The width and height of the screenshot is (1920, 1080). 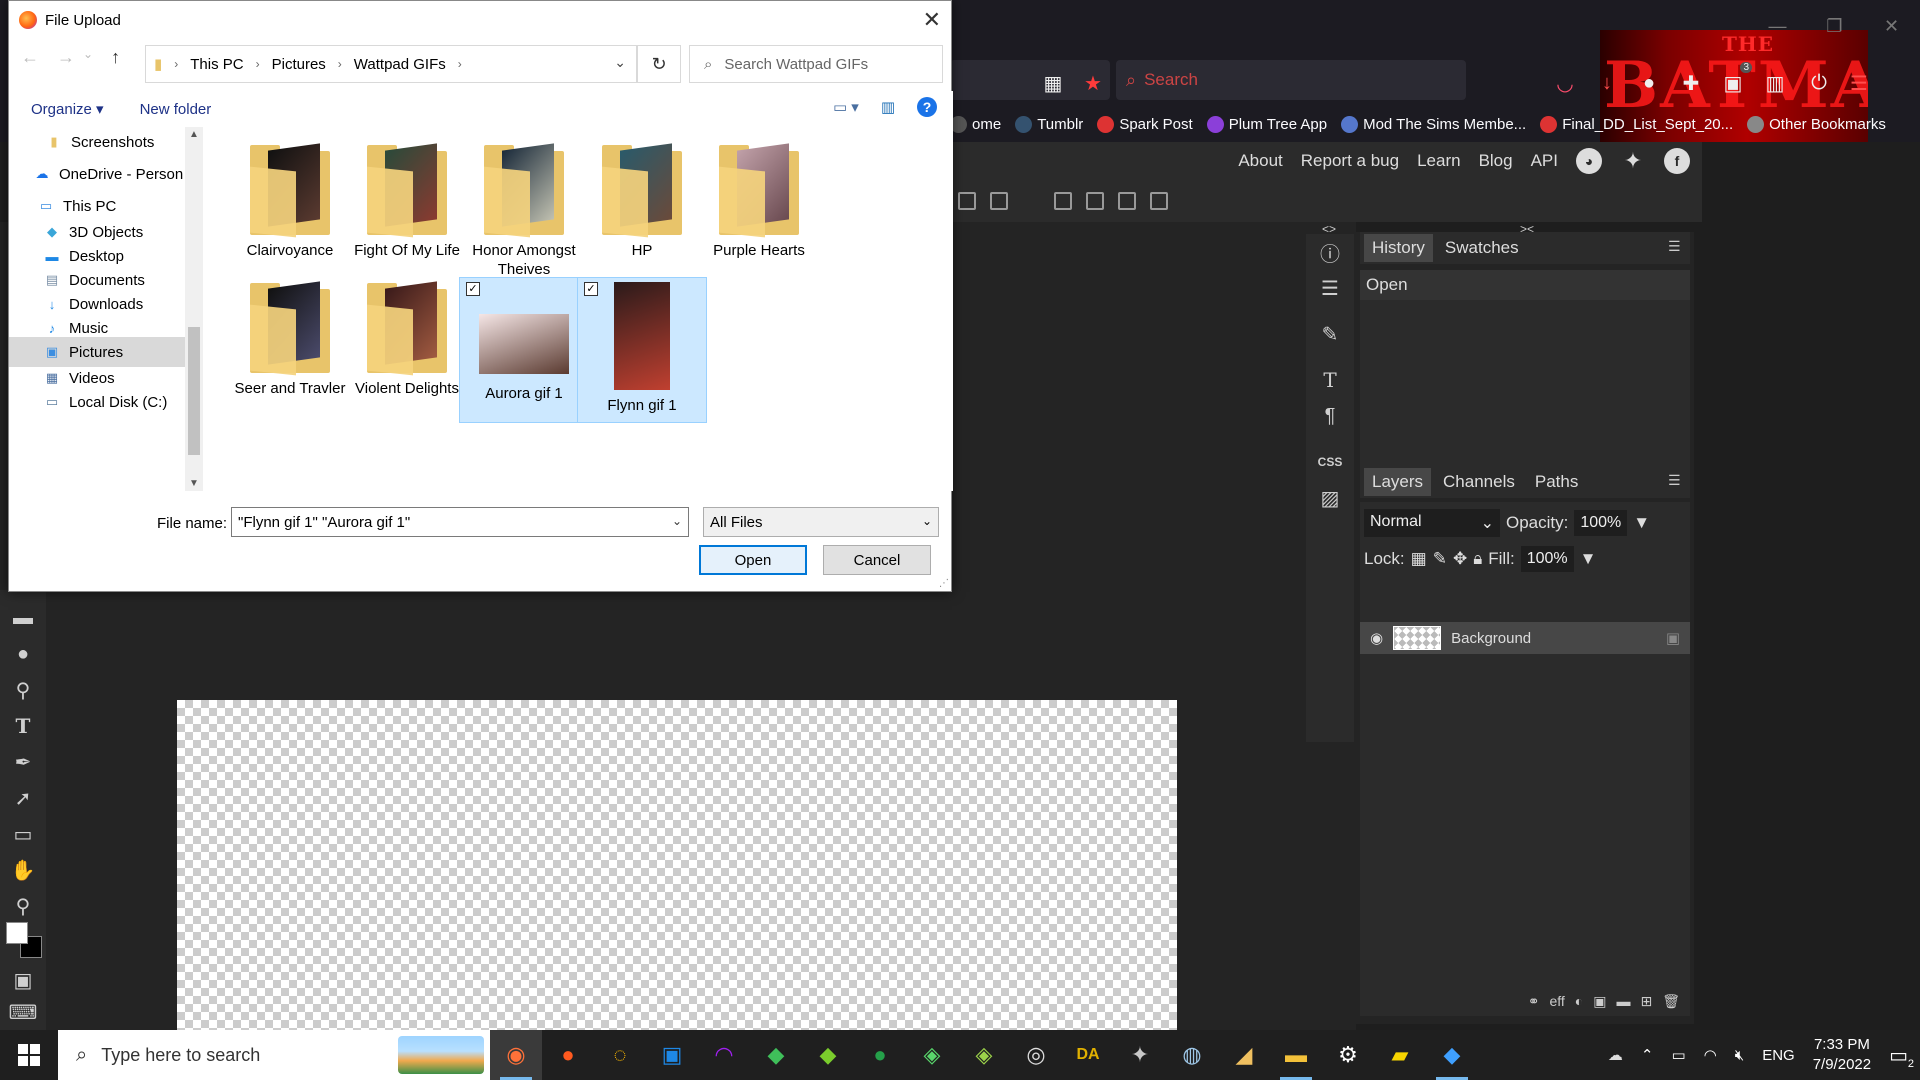 What do you see at coordinates (516, 1055) in the screenshot?
I see `firefox-icon: ◉` at bounding box center [516, 1055].